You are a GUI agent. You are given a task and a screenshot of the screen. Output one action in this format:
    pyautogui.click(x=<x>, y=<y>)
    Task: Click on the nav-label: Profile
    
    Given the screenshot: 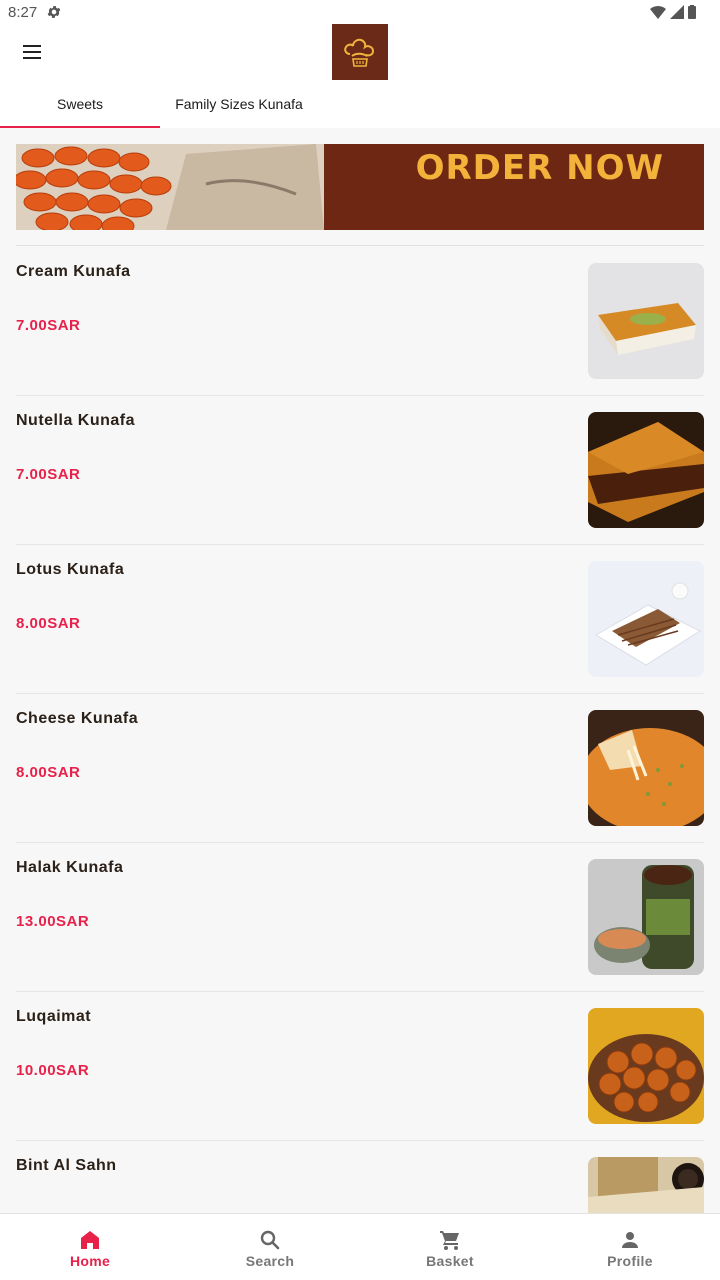 What is the action you would take?
    pyautogui.click(x=630, y=1261)
    